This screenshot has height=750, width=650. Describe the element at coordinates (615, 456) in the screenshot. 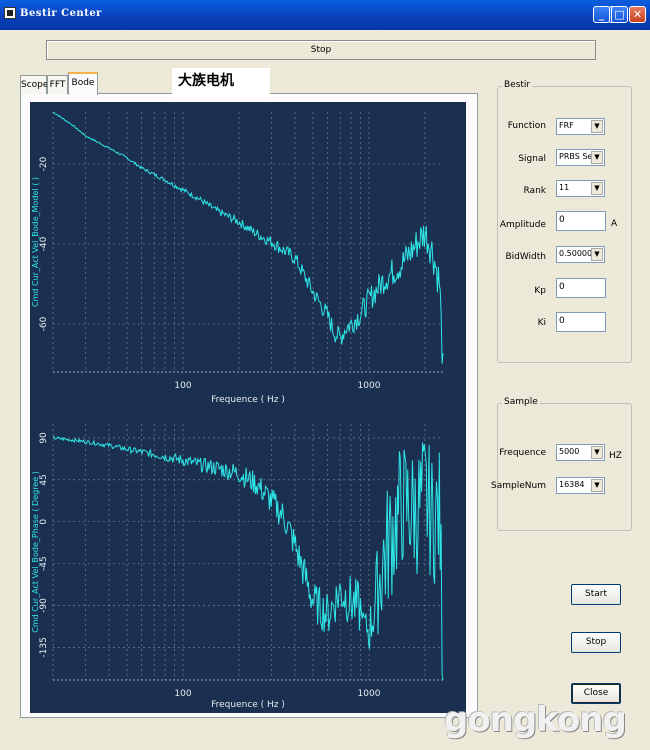

I see `frequence-unit: HZ` at that location.